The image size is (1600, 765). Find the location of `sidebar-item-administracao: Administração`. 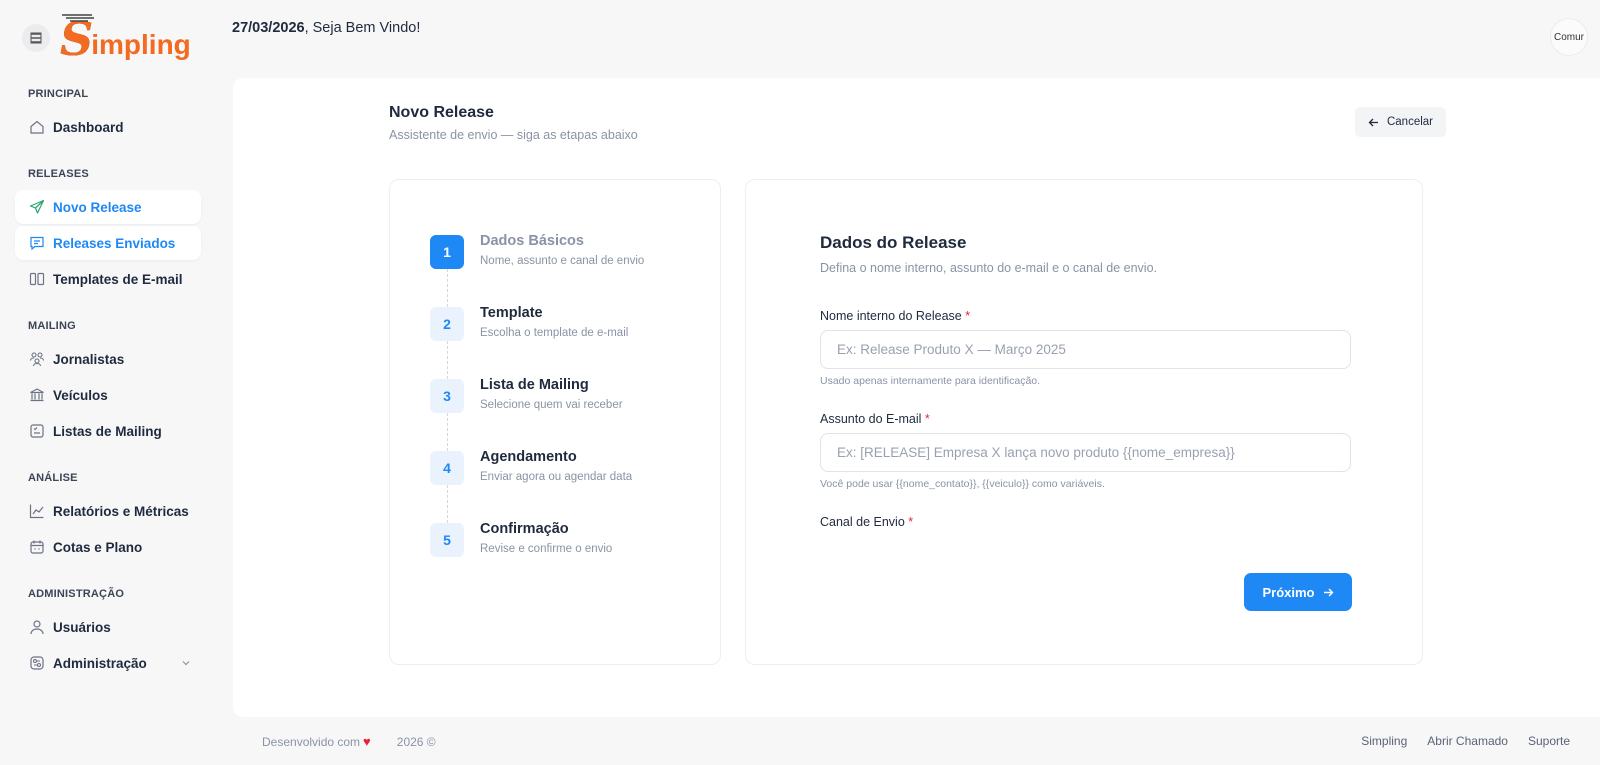

sidebar-item-administracao: Administração is located at coordinates (108, 663).